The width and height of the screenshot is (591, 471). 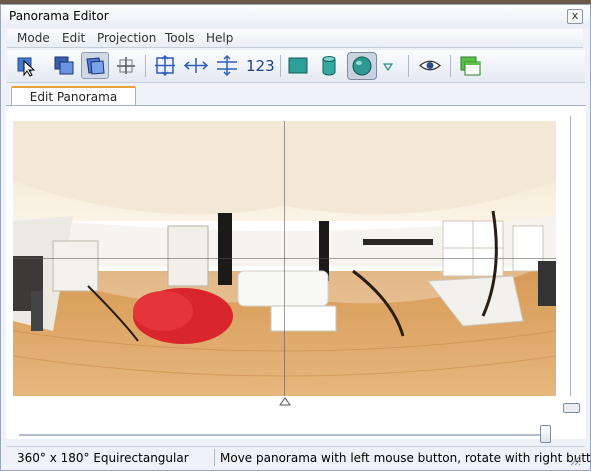 What do you see at coordinates (33, 38) in the screenshot?
I see `menu-mode: Mode` at bounding box center [33, 38].